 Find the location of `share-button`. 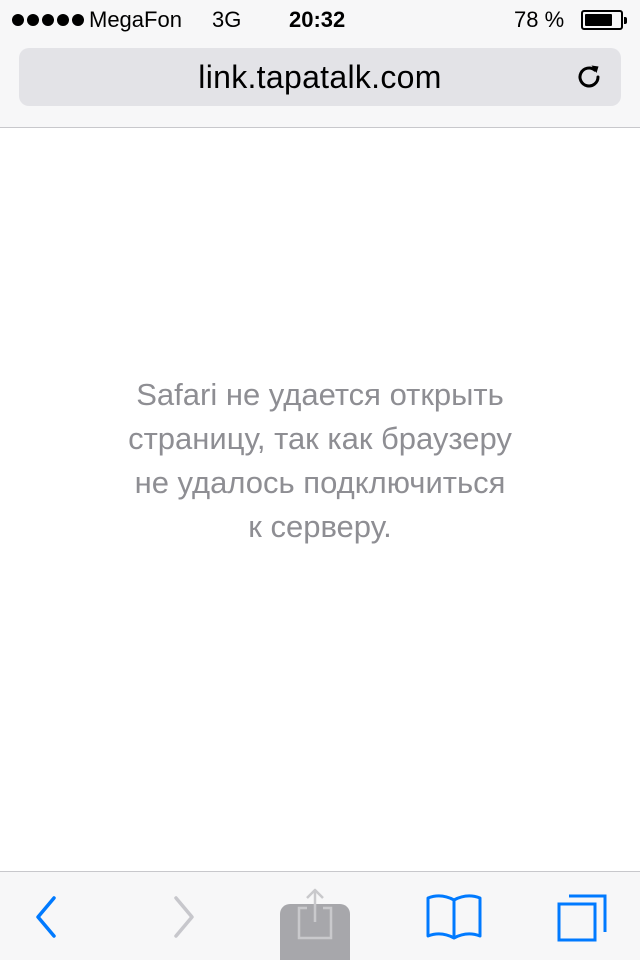

share-button is located at coordinates (320, 916).